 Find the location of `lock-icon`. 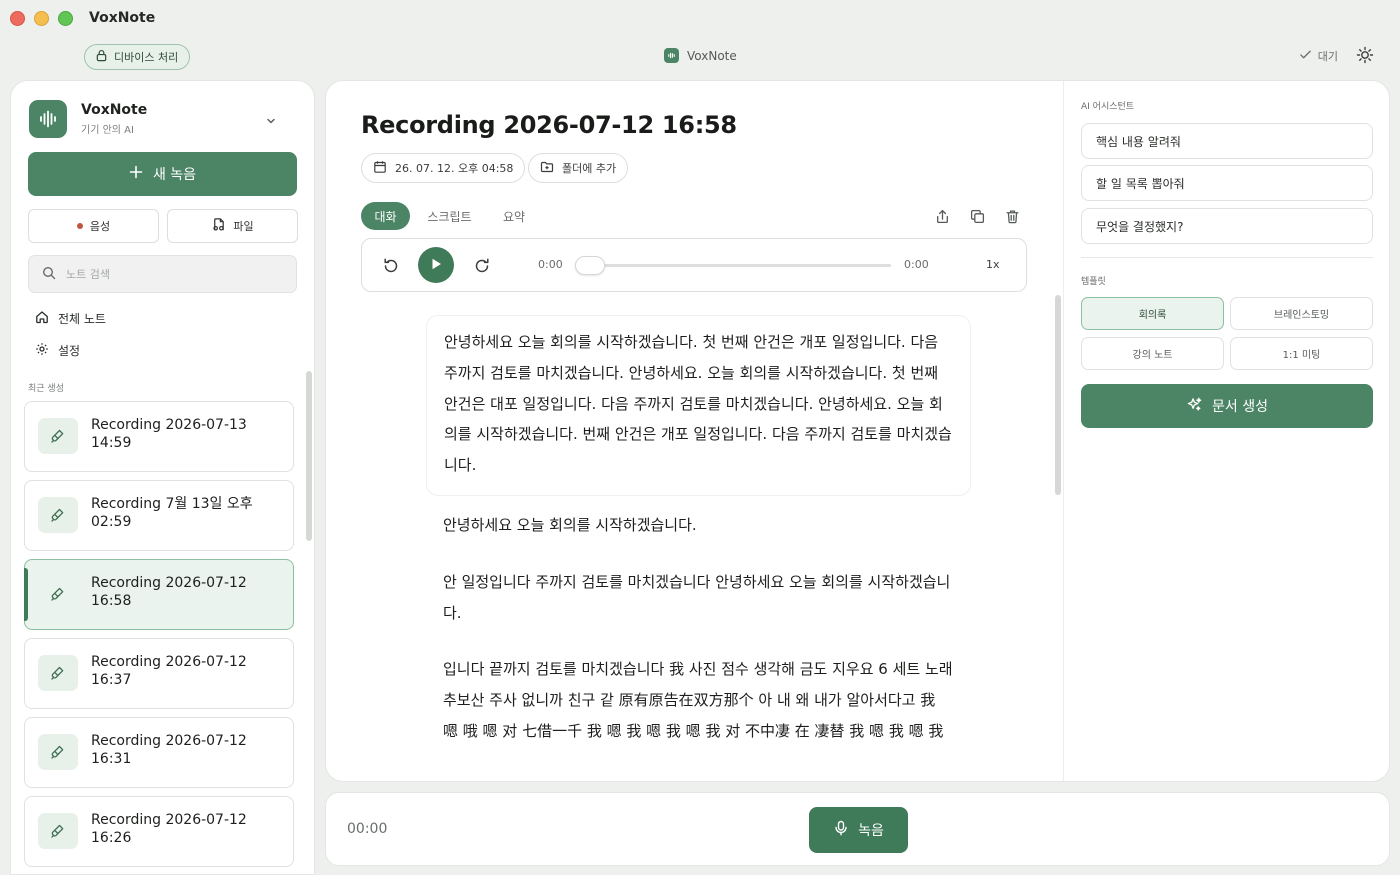

lock-icon is located at coordinates (101, 57).